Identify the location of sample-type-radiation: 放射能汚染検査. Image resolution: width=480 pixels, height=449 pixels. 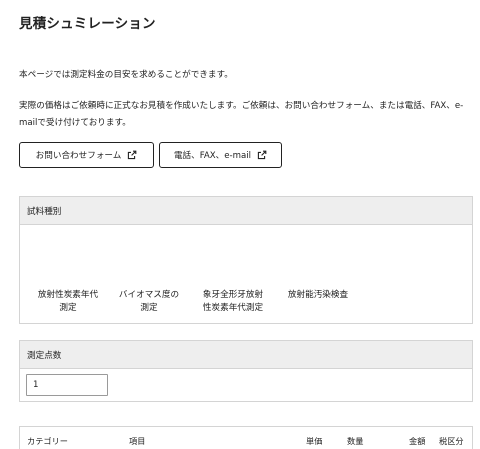
(318, 295).